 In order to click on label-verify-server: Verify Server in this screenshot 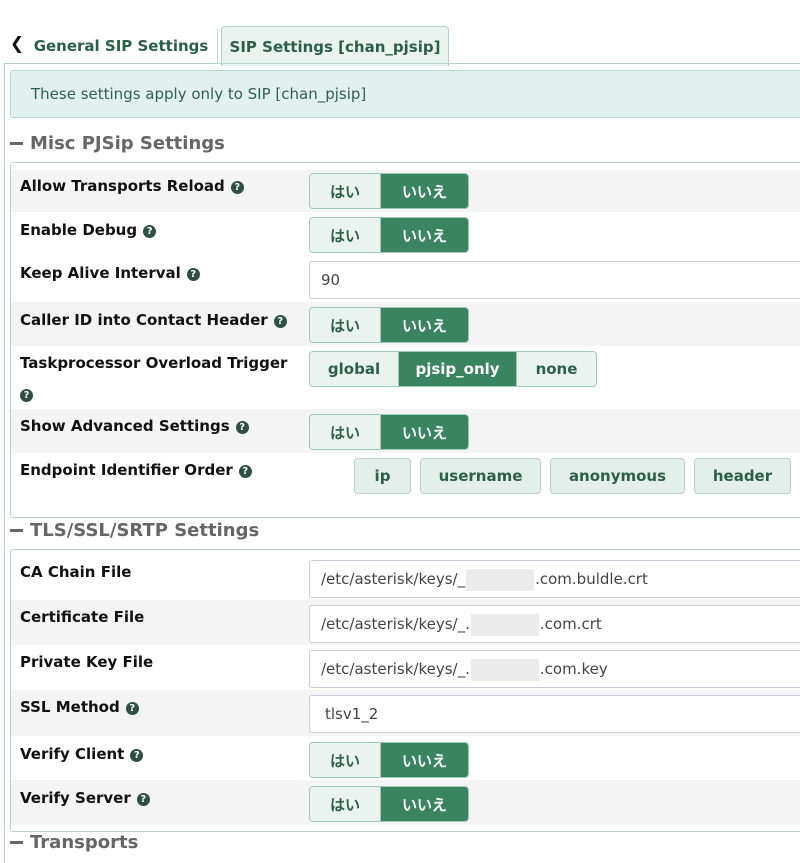, I will do `click(75, 798)`.